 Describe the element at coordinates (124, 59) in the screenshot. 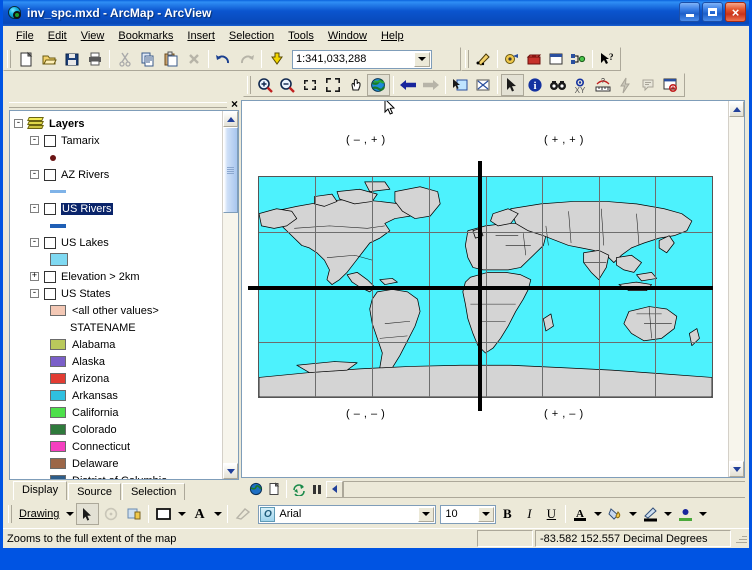

I see `cut-icon` at that location.